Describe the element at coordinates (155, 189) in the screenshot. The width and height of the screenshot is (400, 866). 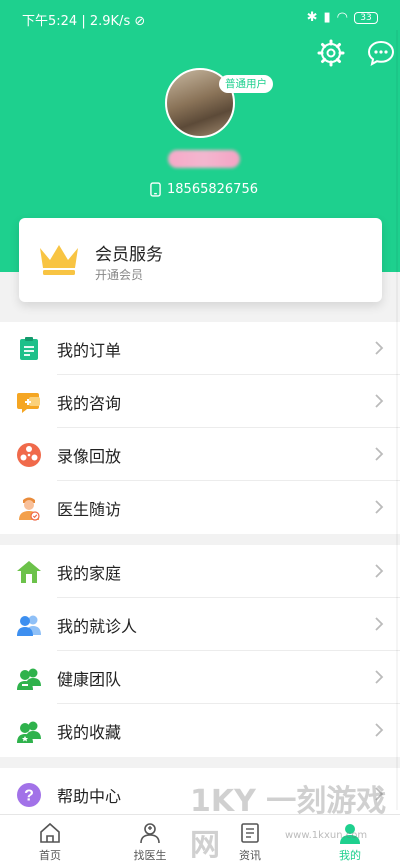
I see `mobile-phone-icon` at that location.